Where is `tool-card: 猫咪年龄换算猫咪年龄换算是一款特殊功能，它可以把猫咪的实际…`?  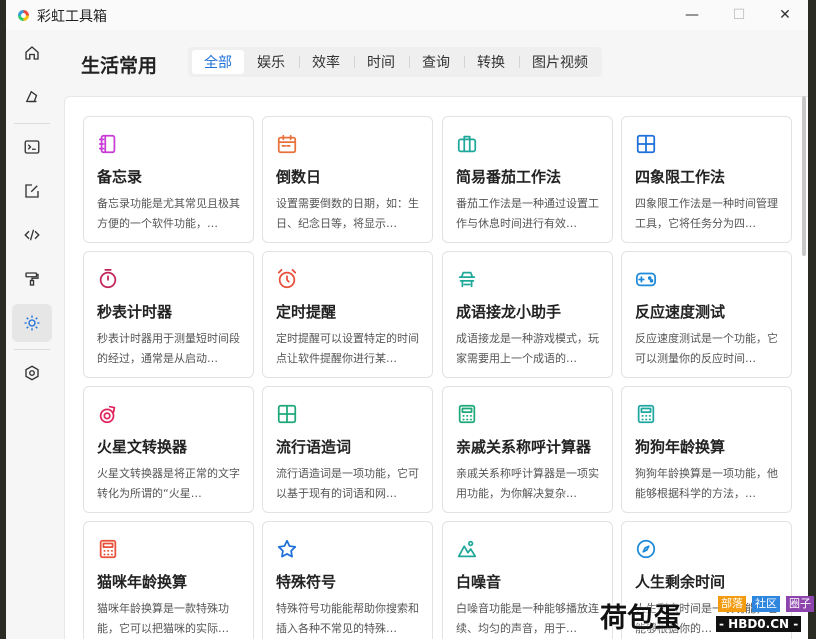 tool-card: 猫咪年龄换算猫咪年龄换算是一款特殊功能，它可以把猫咪的实际… is located at coordinates (168, 580).